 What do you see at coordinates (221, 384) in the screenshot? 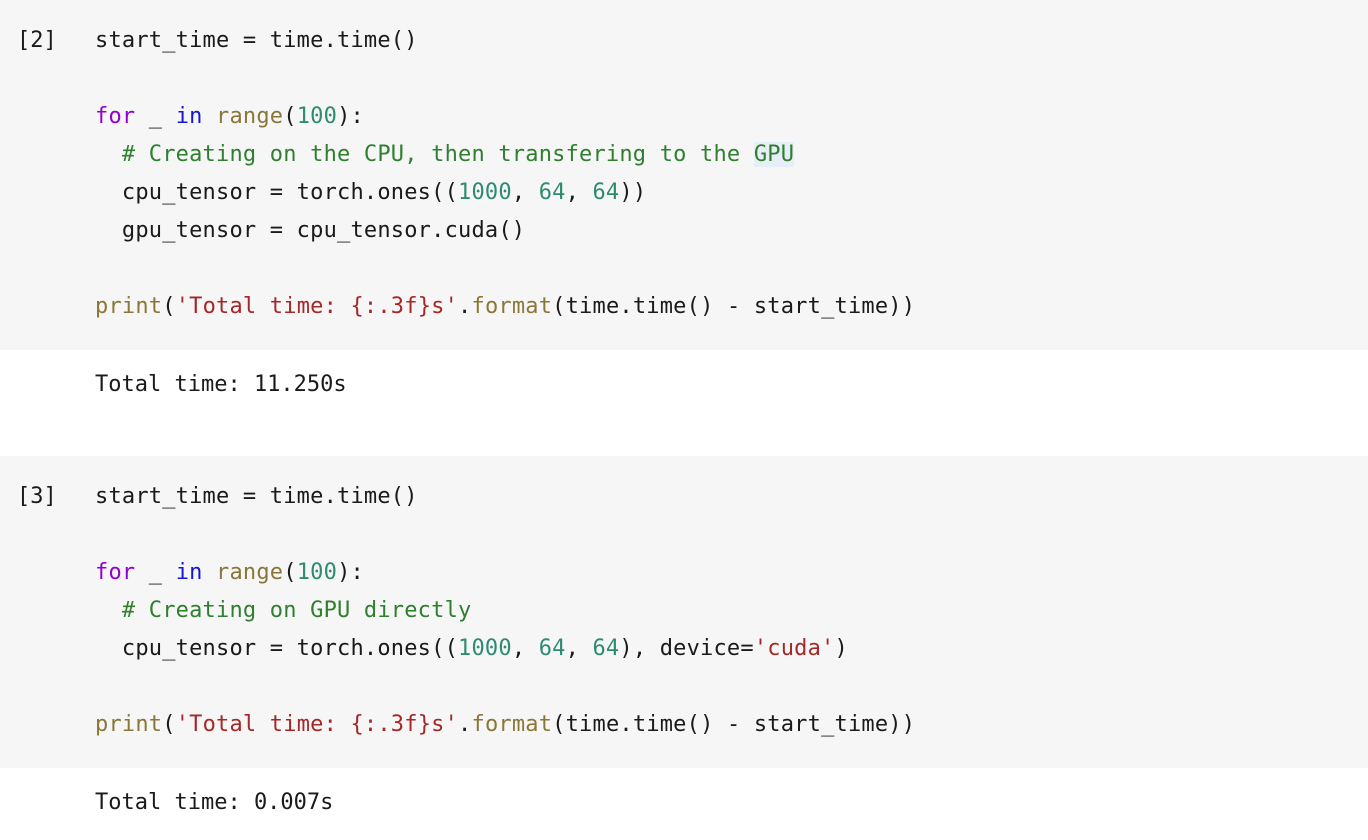
I see `output-text: Total time: 11.250s` at bounding box center [221, 384].